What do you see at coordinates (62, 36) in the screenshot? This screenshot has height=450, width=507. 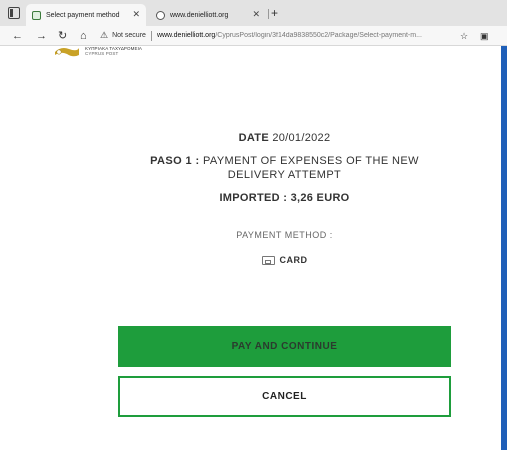 I see `refresh-icon: ↻` at bounding box center [62, 36].